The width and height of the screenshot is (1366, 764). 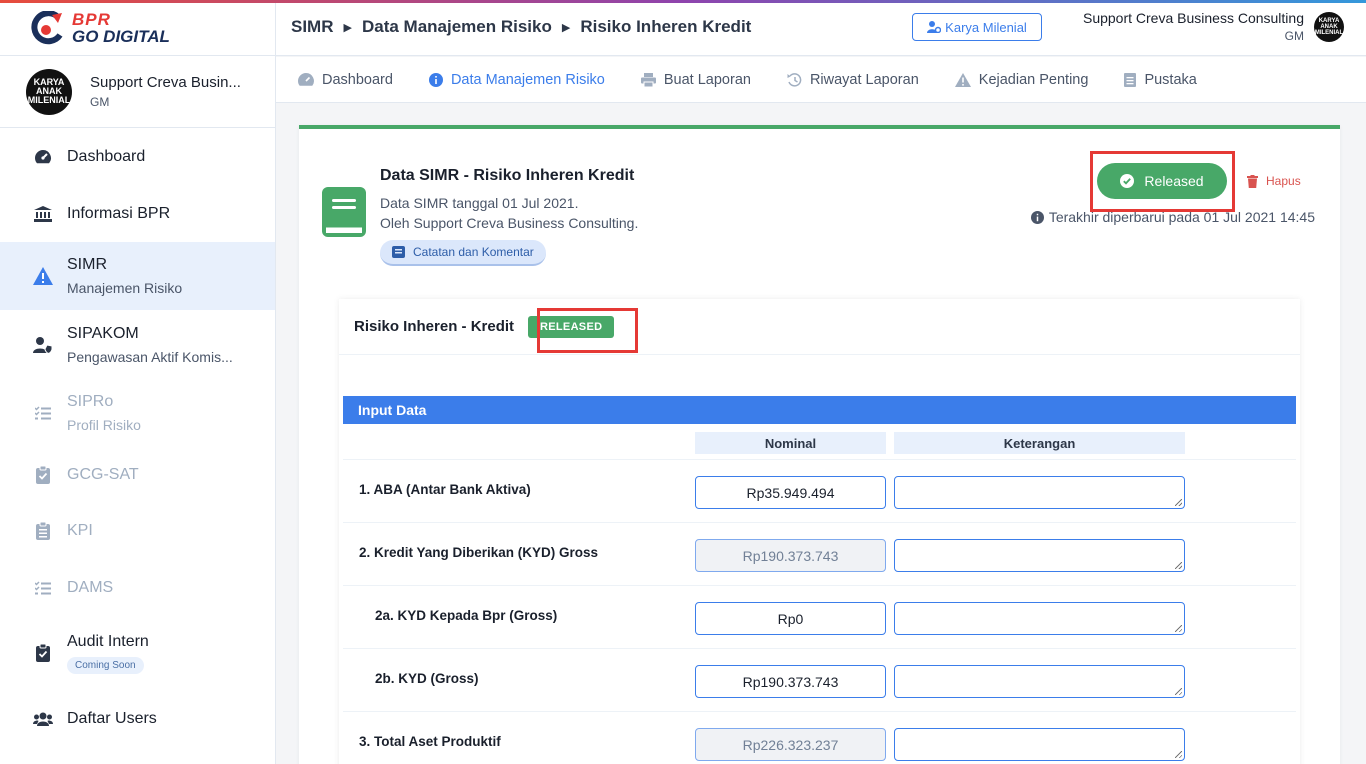 I want to click on nominal-input: Rp190.373.743, so click(x=790, y=681).